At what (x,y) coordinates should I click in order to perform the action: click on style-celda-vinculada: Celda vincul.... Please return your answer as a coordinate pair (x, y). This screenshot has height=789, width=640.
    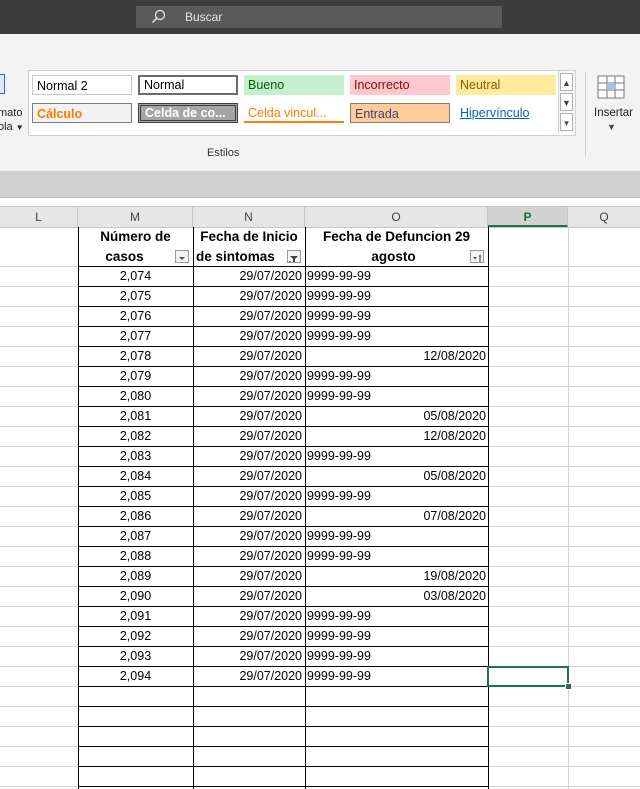
    Looking at the image, I should click on (294, 113).